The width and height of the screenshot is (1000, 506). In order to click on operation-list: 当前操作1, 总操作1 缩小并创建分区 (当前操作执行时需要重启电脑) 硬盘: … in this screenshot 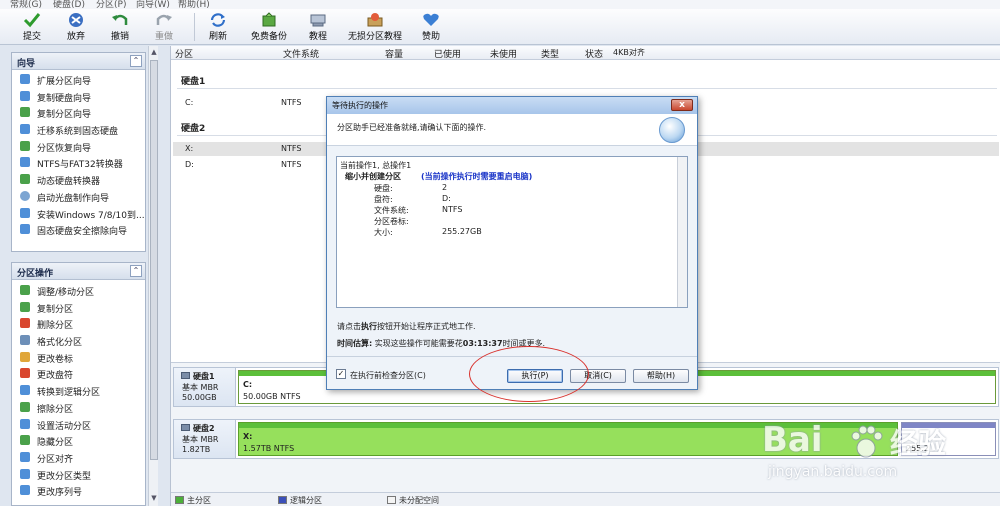, I will do `click(512, 232)`.